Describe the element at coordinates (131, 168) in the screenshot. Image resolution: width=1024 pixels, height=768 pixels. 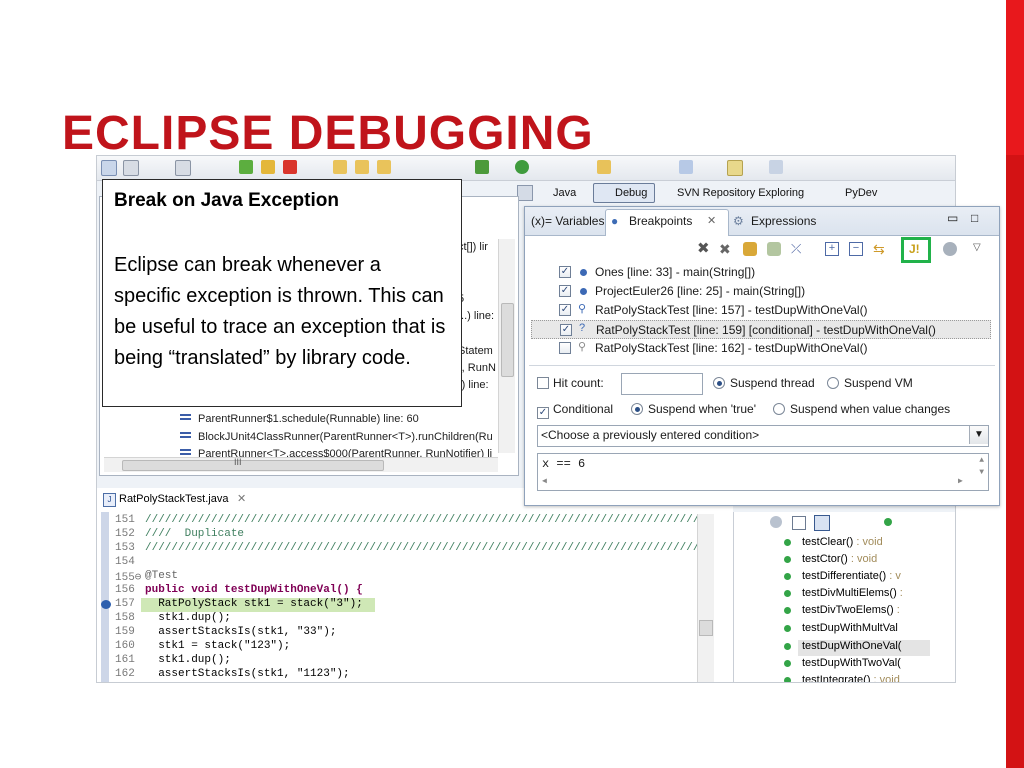
I see `save-icon` at that location.